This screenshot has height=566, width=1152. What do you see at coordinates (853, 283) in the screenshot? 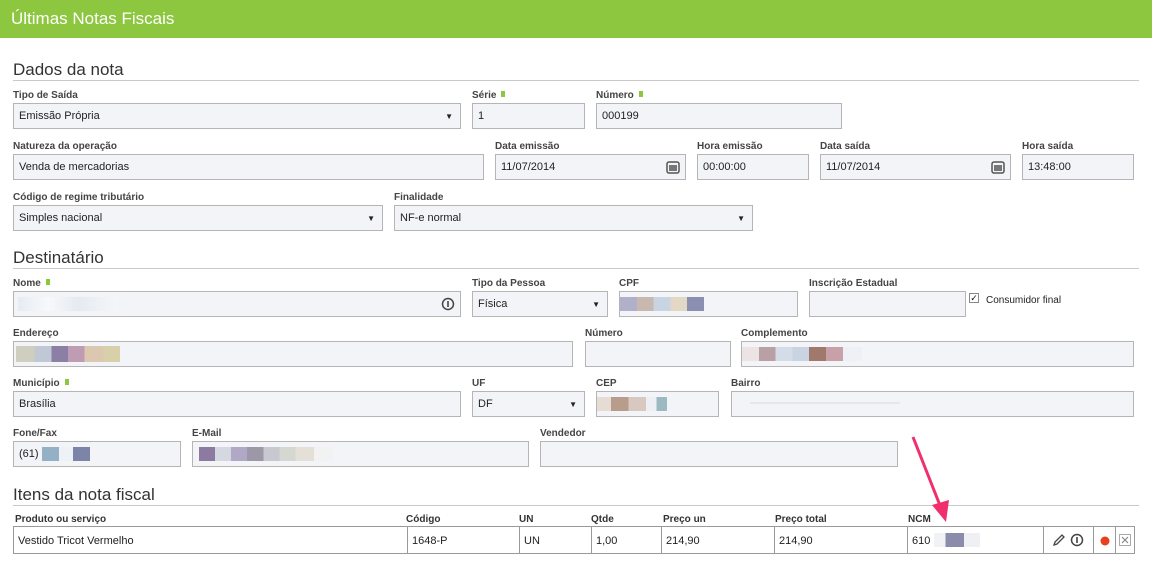
I see `label-ie: Inscrição Estadual` at bounding box center [853, 283].